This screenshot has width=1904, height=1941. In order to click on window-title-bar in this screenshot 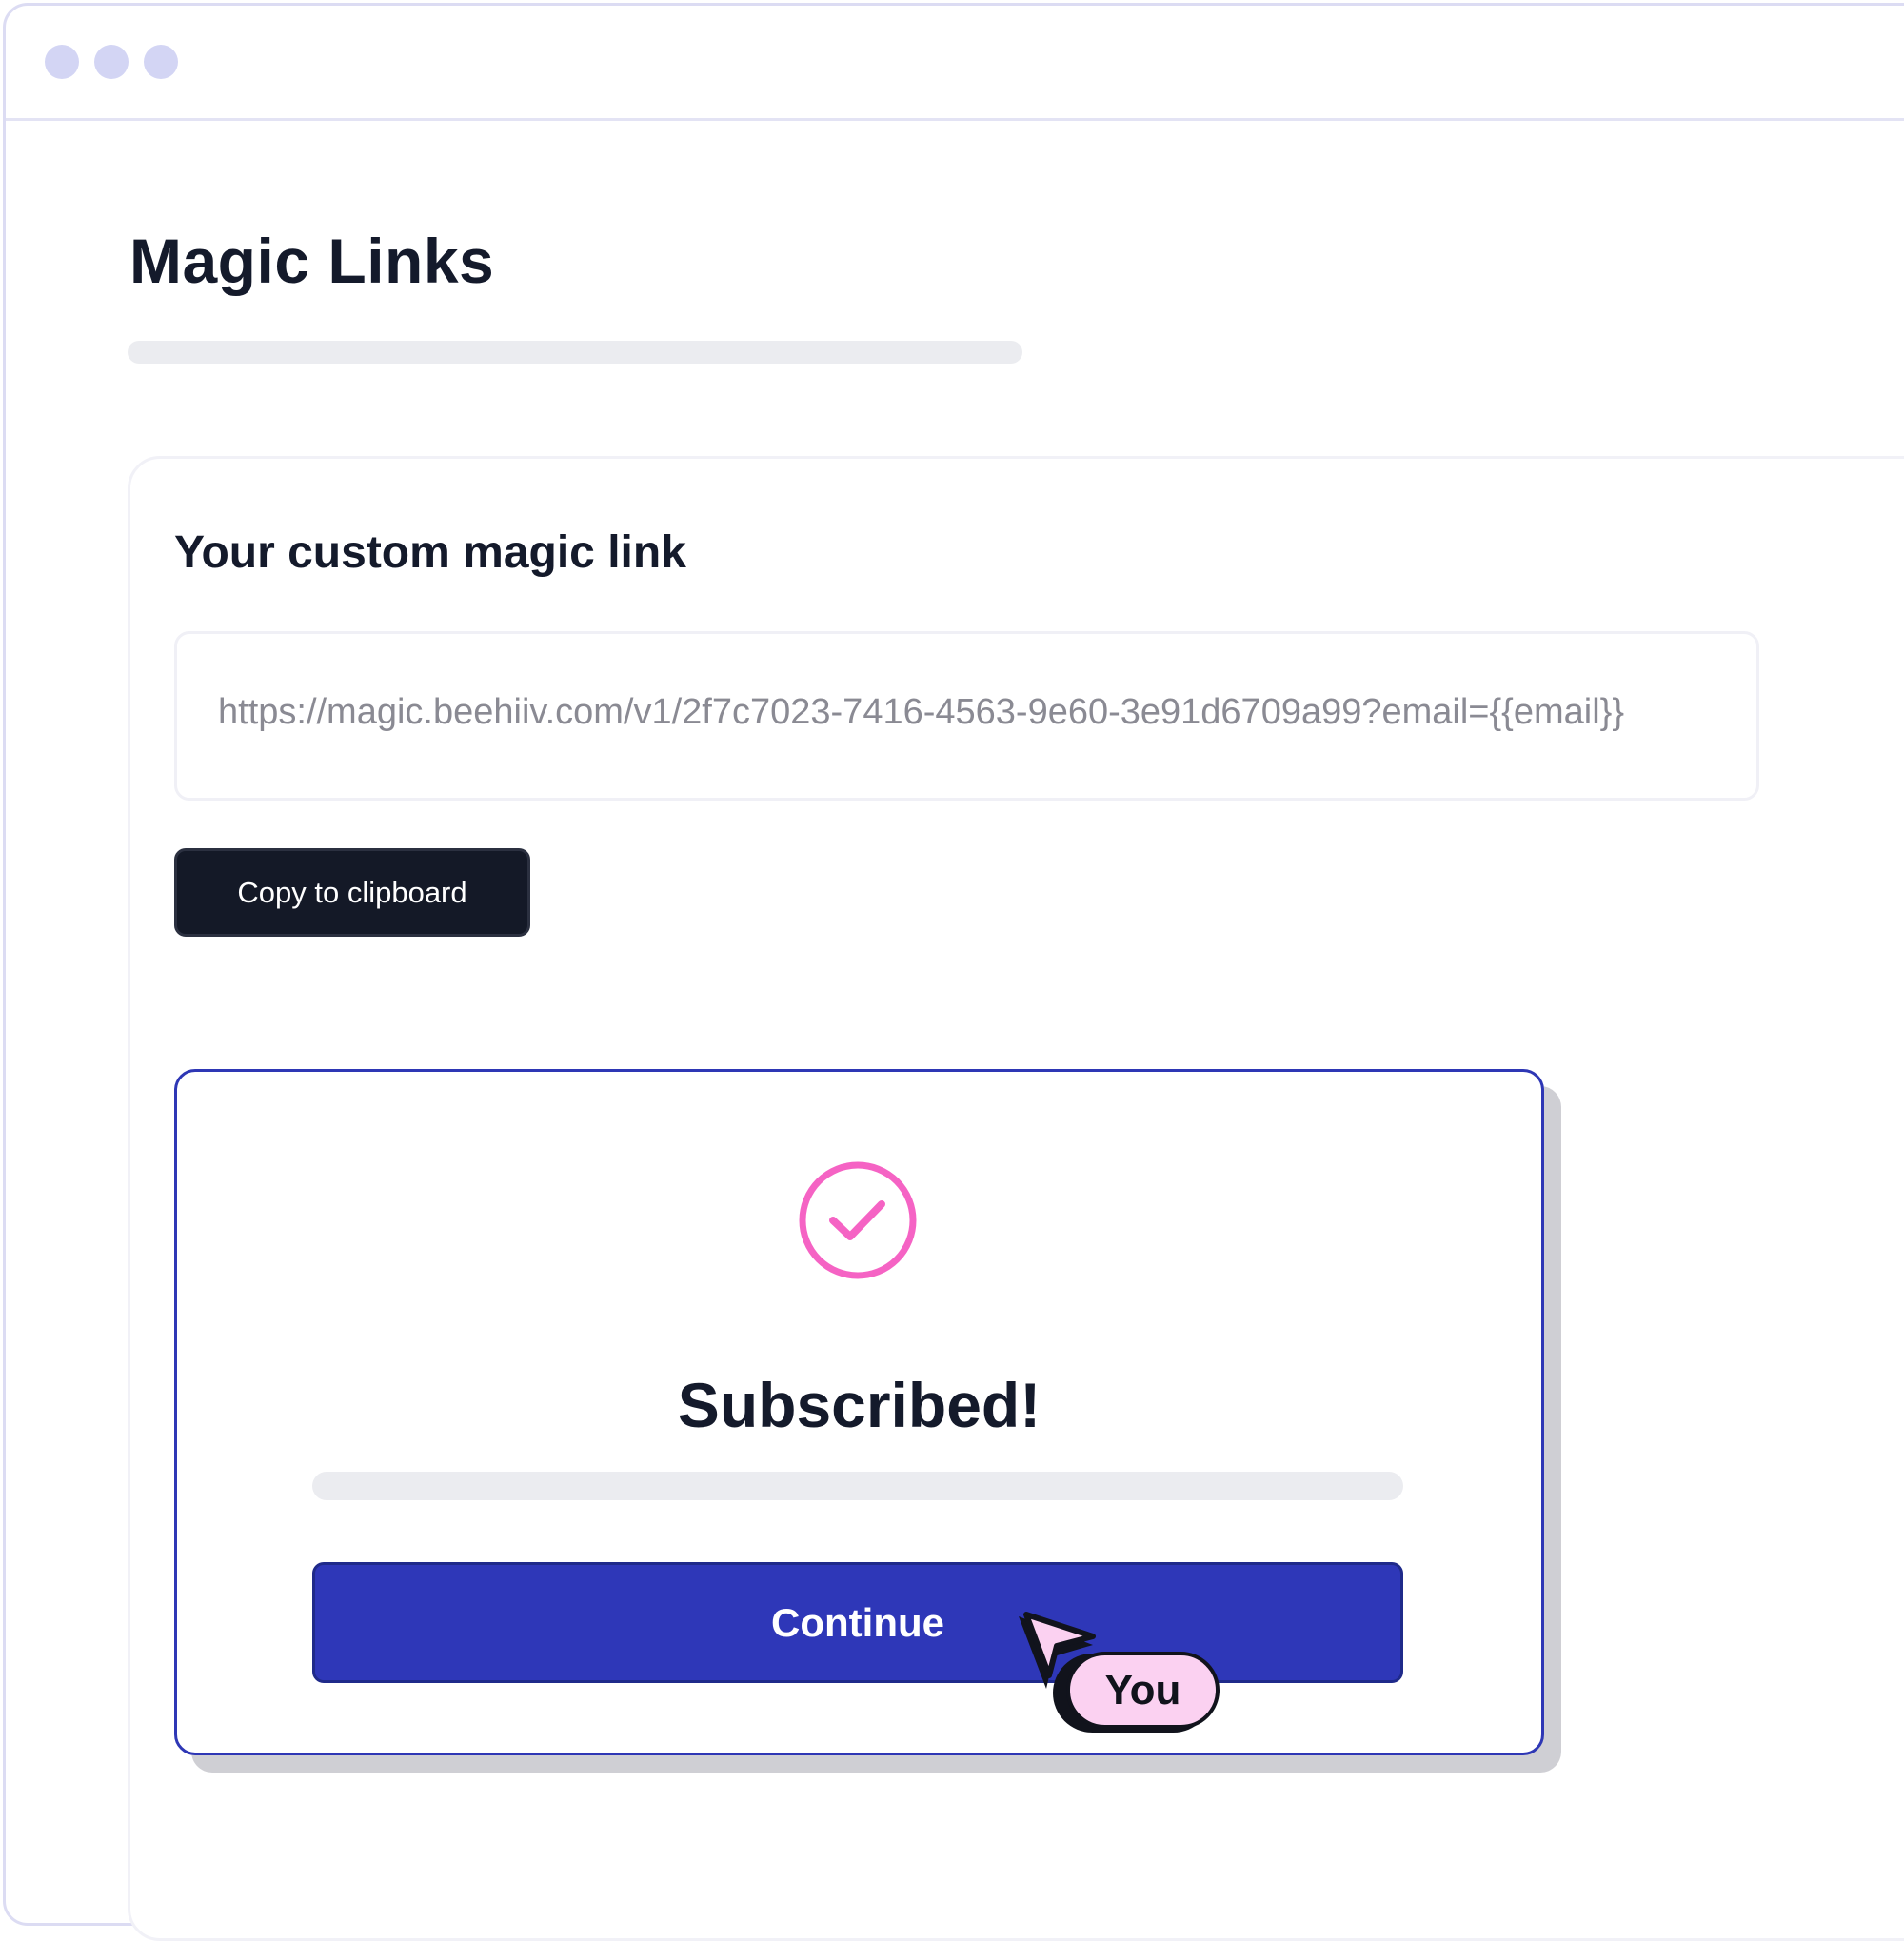, I will do `click(955, 63)`.